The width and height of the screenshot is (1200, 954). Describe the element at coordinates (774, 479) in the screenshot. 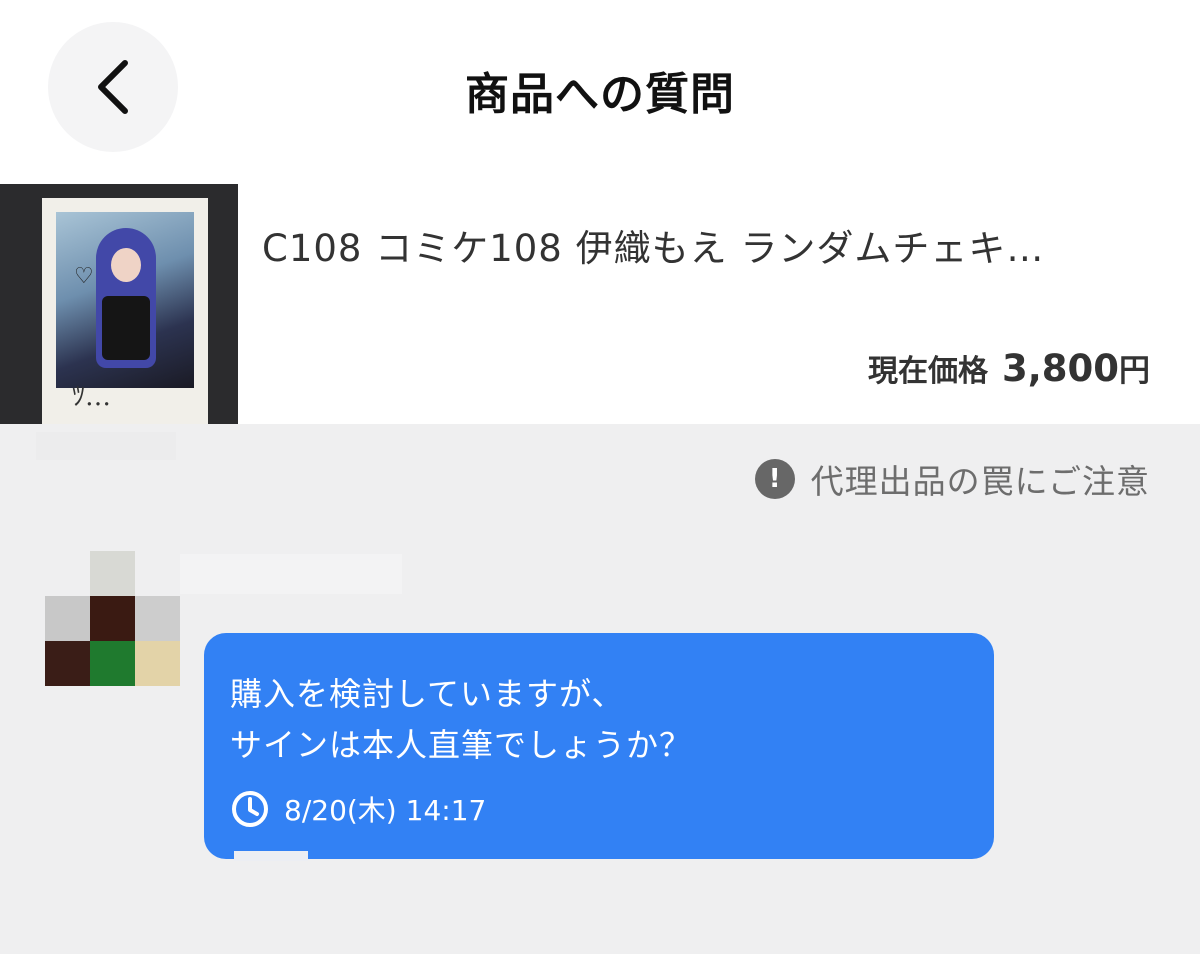

I see `exclamation-icon: !` at that location.